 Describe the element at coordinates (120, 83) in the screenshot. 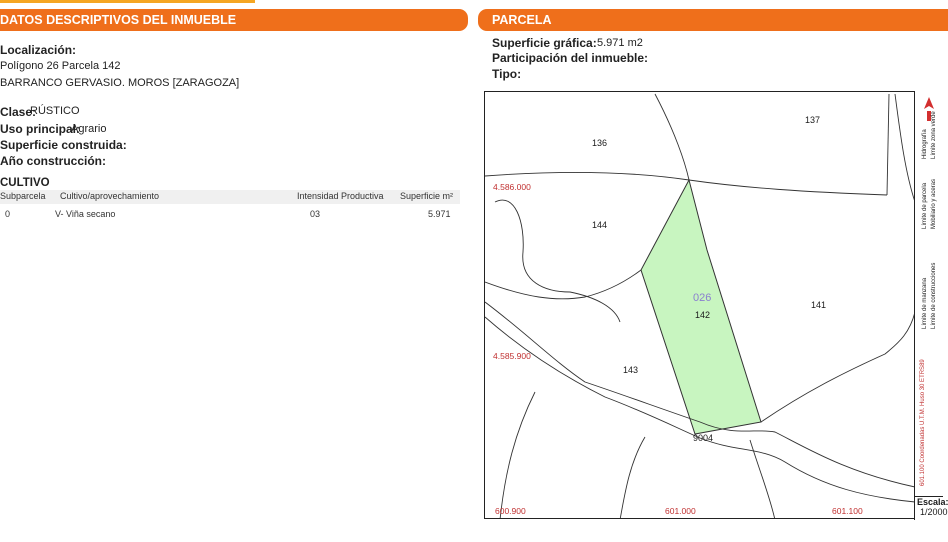

I see `localizacion-line2: BARRANCO GERVASIO. MOROS [ZARAGOZA]` at that location.